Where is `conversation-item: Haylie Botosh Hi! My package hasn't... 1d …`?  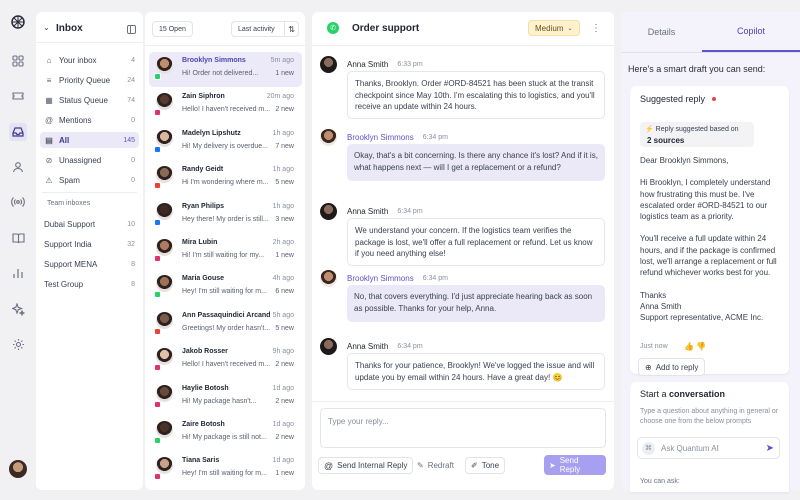
conversation-item: Haylie Botosh Hi! My package hasn't... 1d … is located at coordinates (225, 397).